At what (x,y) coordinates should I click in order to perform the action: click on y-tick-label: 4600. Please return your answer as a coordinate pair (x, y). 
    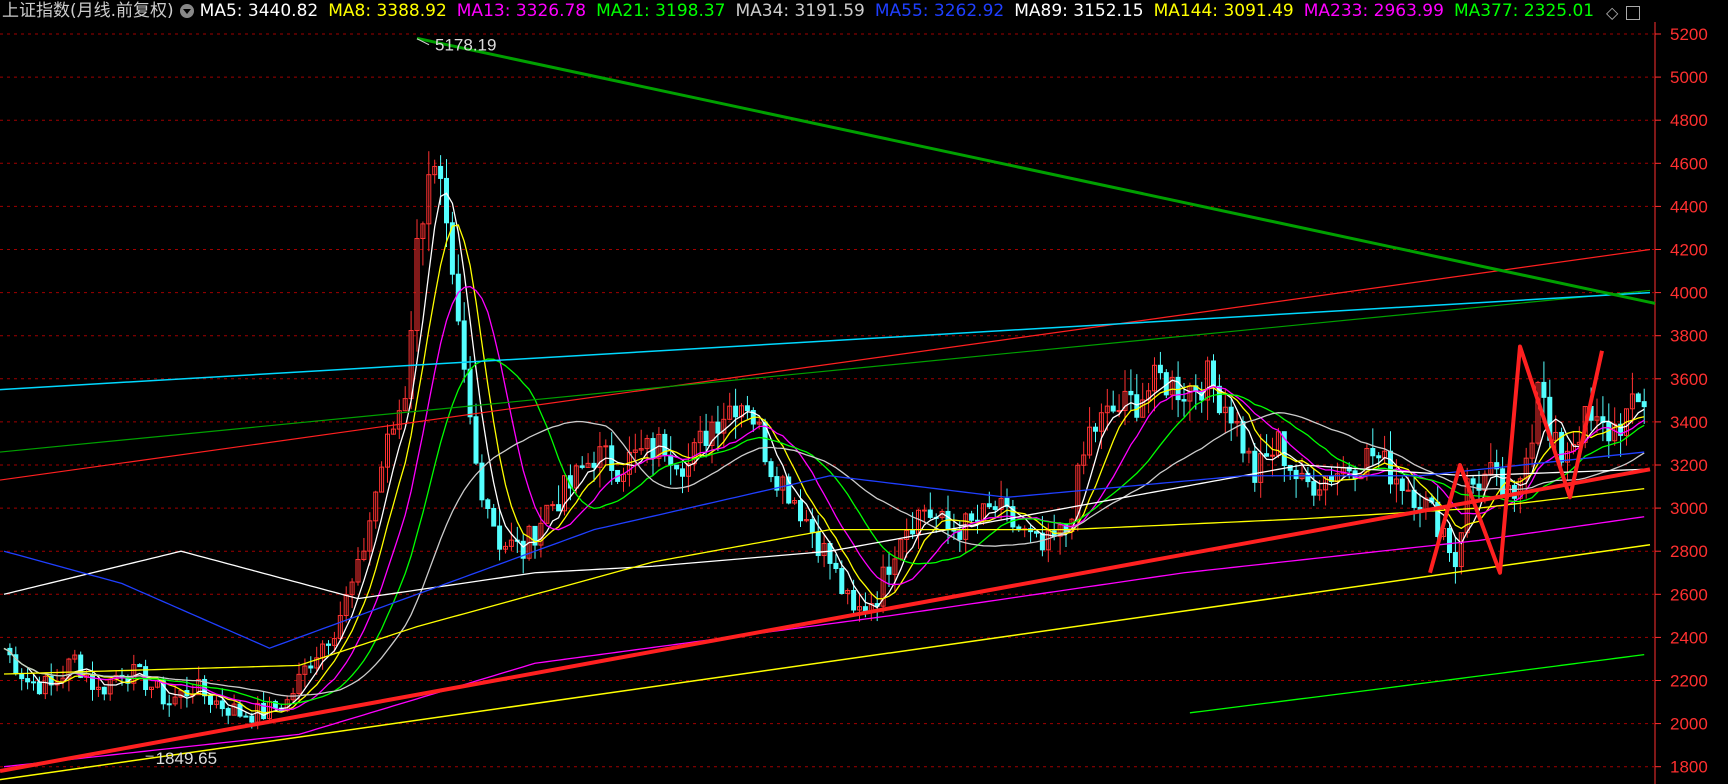
    Looking at the image, I should click on (1689, 163).